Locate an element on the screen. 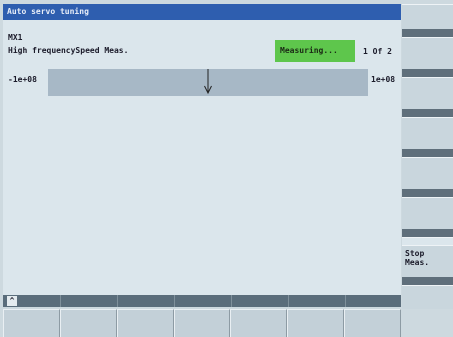 Image resolution: width=453 pixels, height=337 pixels. measurement-name: High frequencySpeed Meas. is located at coordinates (68, 50).